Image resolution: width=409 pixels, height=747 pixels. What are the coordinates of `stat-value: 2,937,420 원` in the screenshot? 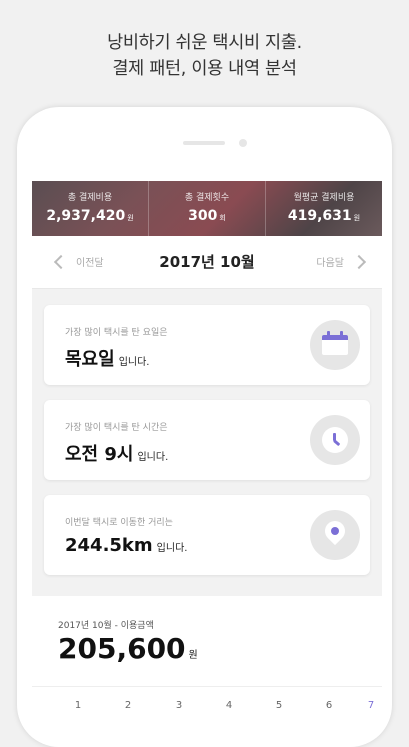 It's located at (90, 216).